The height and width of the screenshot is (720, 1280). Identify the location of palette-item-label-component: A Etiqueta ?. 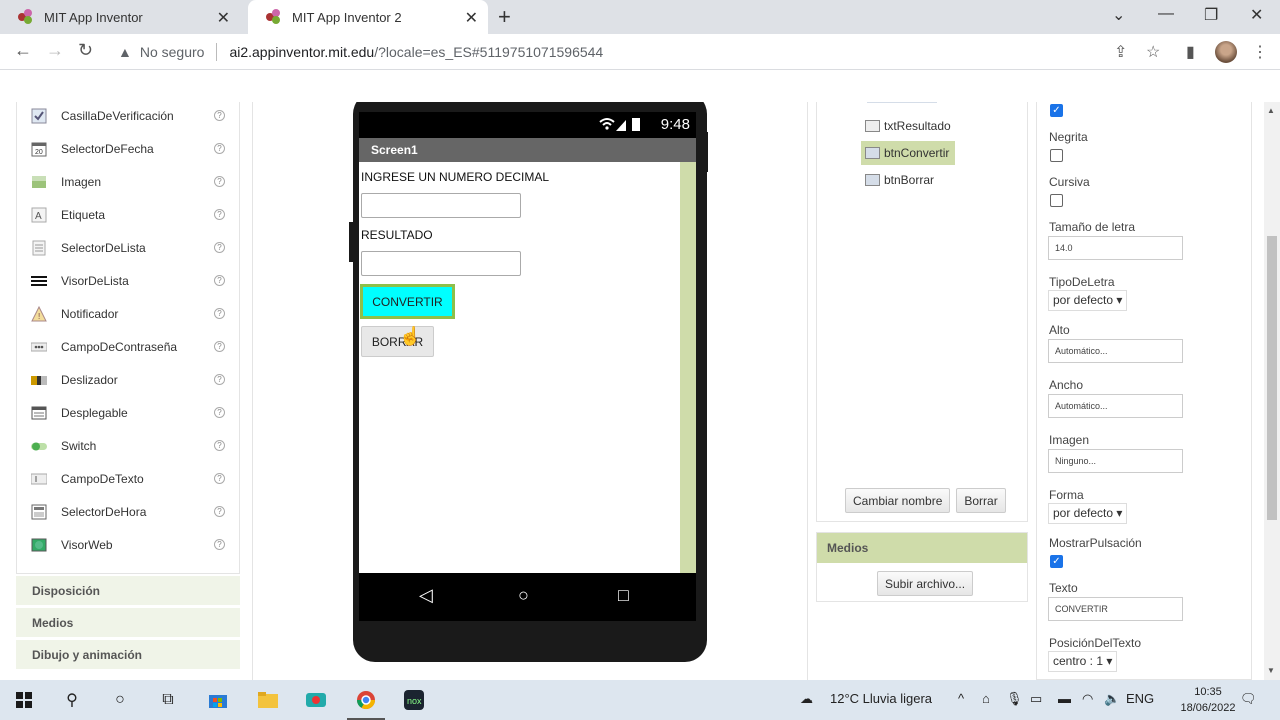
(128, 214).